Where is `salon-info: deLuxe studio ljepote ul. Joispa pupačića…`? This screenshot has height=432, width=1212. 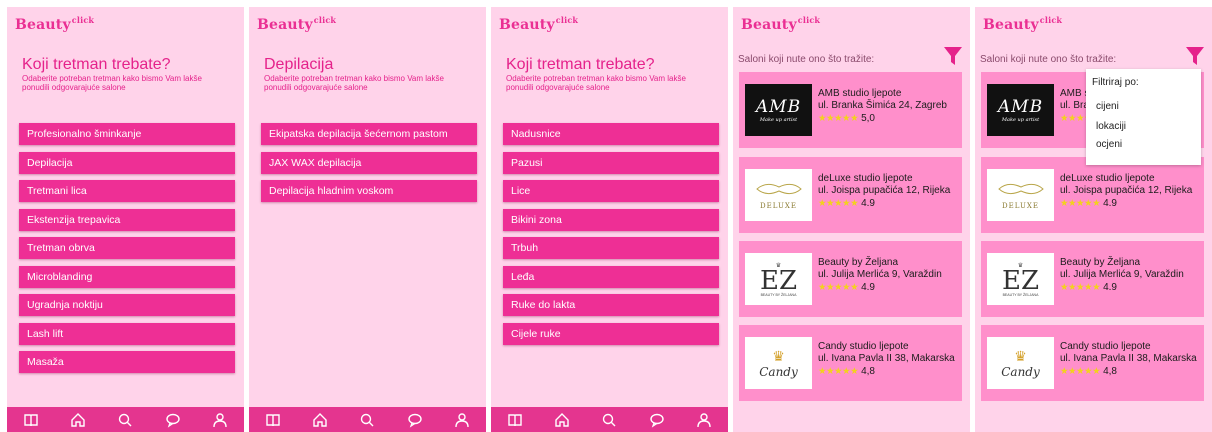
salon-info: deLuxe studio ljepote ul. Joispa pupačića… is located at coordinates (889, 191).